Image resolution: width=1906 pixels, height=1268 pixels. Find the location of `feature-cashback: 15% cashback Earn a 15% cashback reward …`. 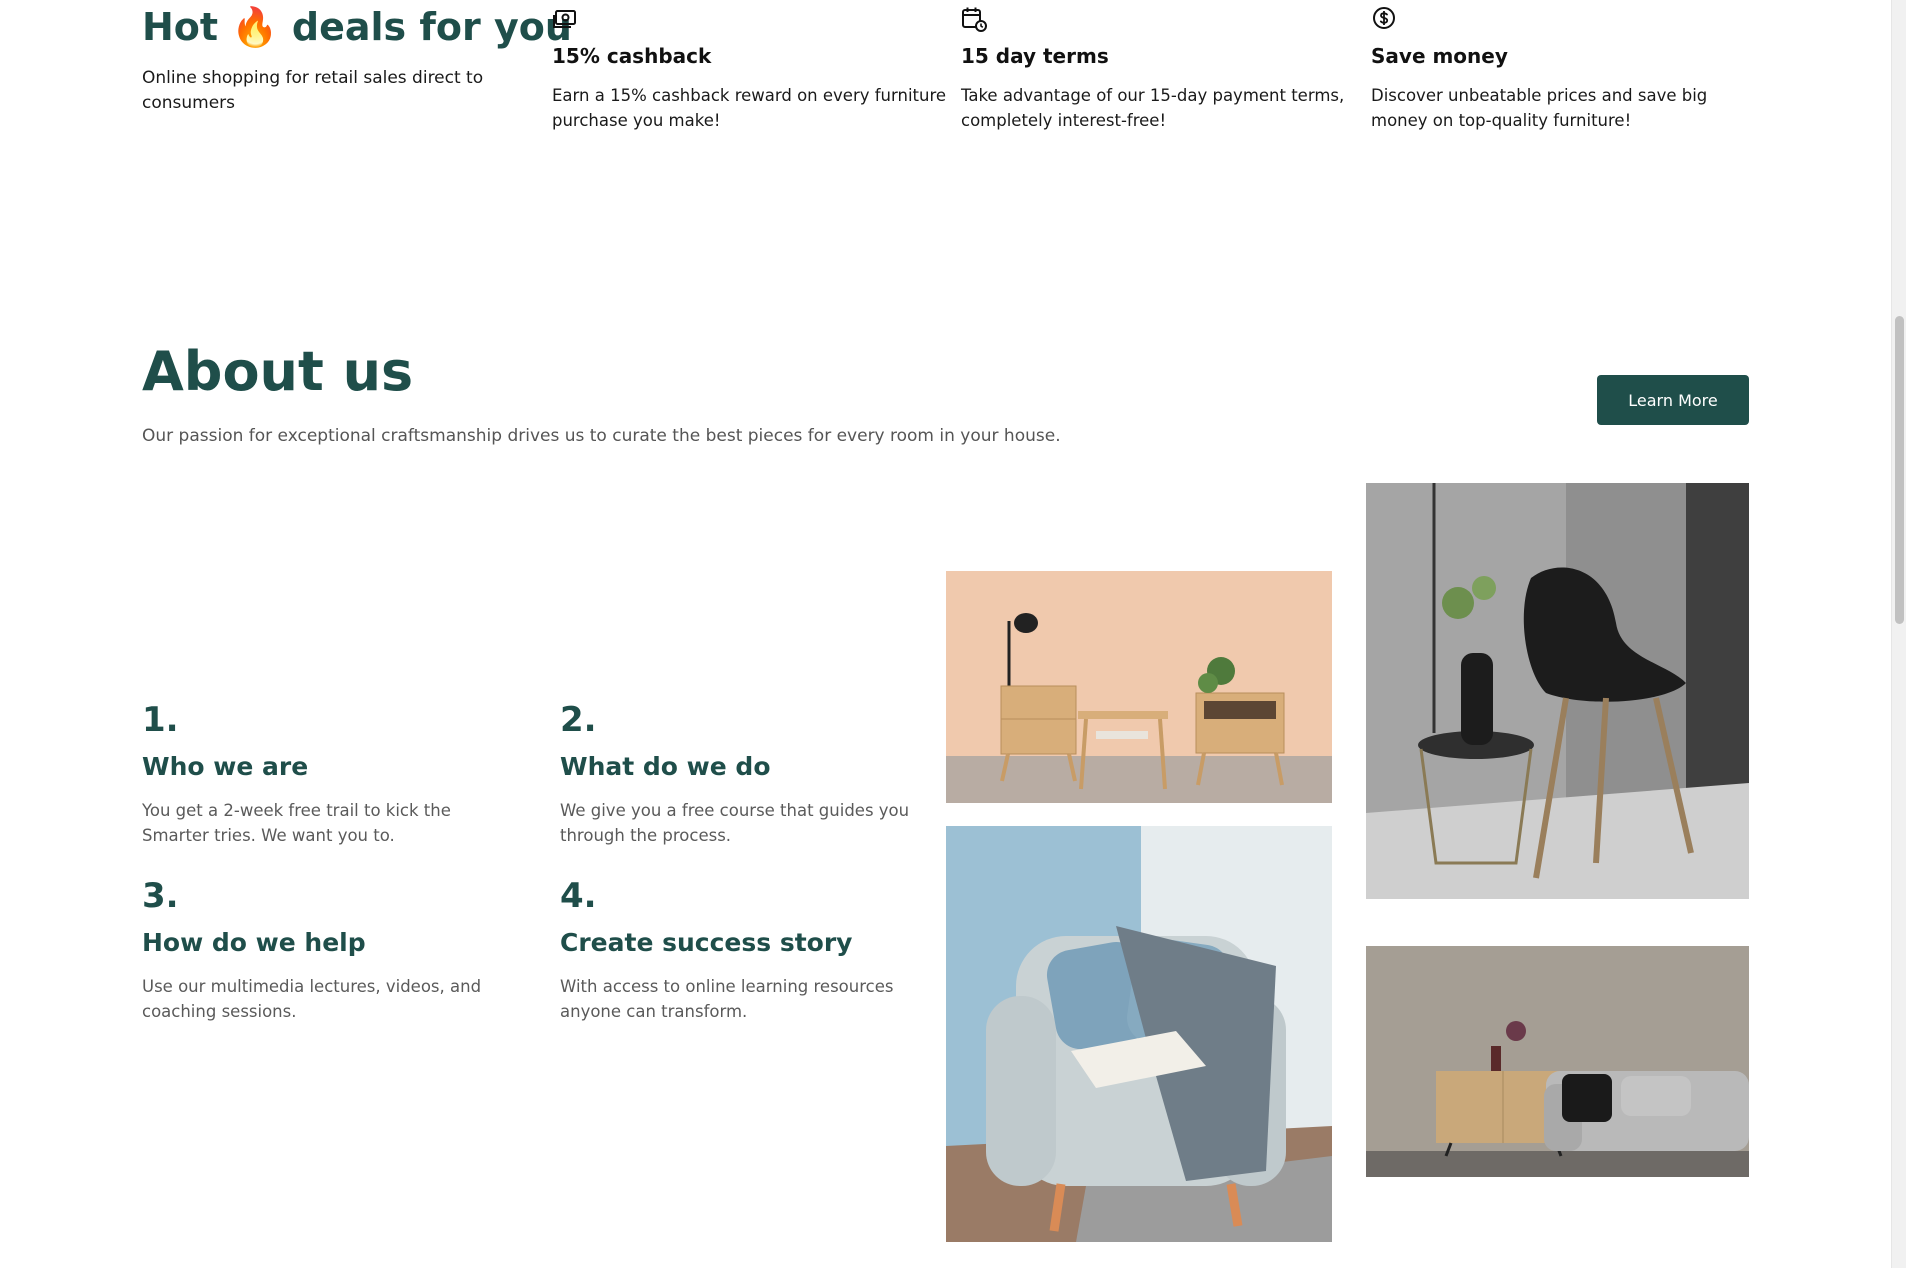

feature-cashback: 15% cashback Earn a 15% cashback reward … is located at coordinates (749, 68).